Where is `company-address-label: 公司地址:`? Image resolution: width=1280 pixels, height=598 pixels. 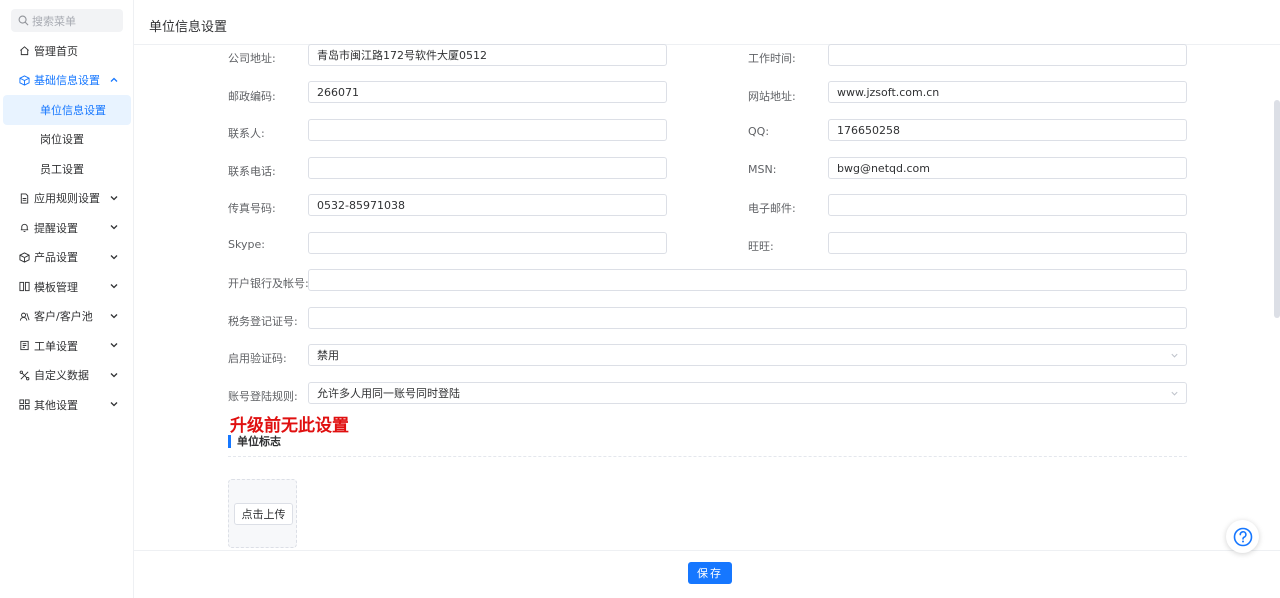
company-address-label: 公司地址: is located at coordinates (252, 58).